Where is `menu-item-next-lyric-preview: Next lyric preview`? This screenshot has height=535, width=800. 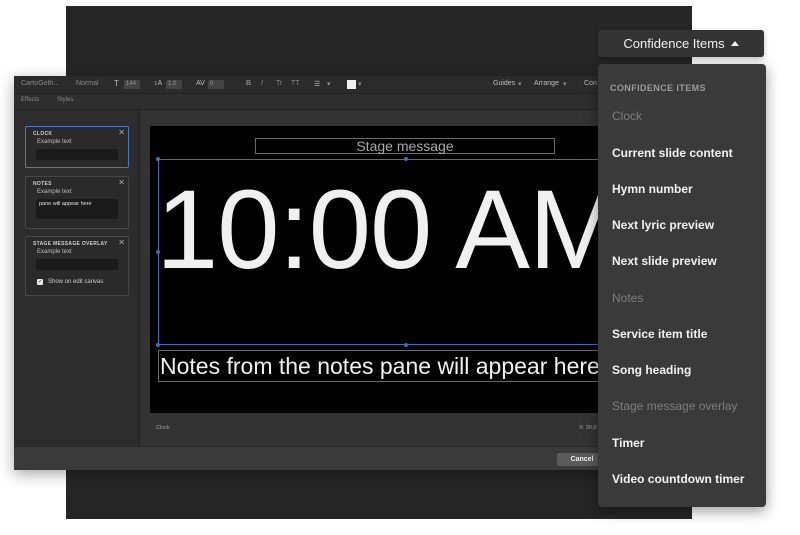 menu-item-next-lyric-preview: Next lyric preview is located at coordinates (663, 225).